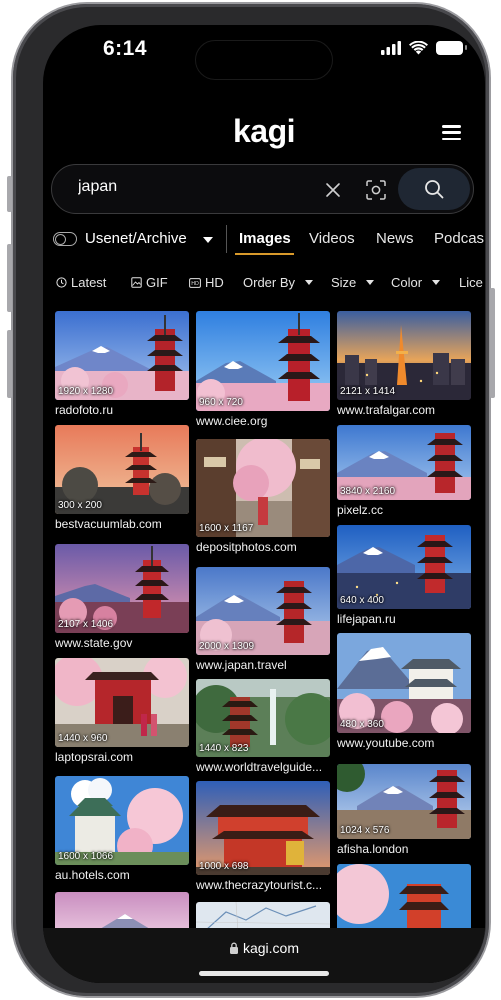 This screenshot has width=501, height=1000. Describe the element at coordinates (84, 410) in the screenshot. I see `image-source: radofoto.ru` at that location.